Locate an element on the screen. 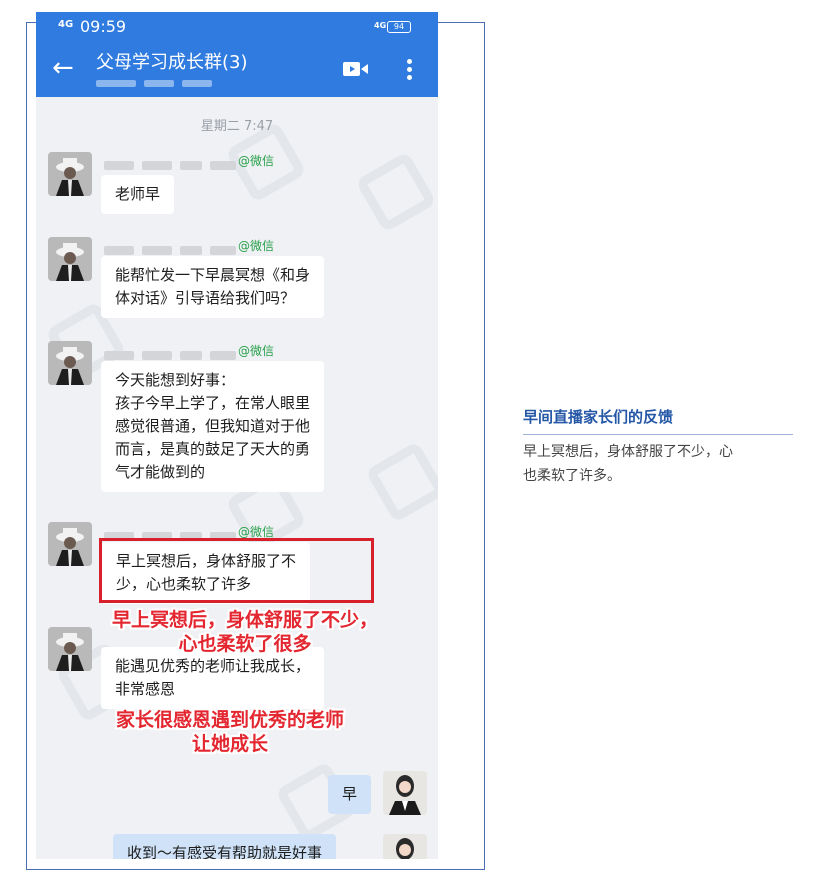  annotation-text: 让她成长 is located at coordinates (229, 744).